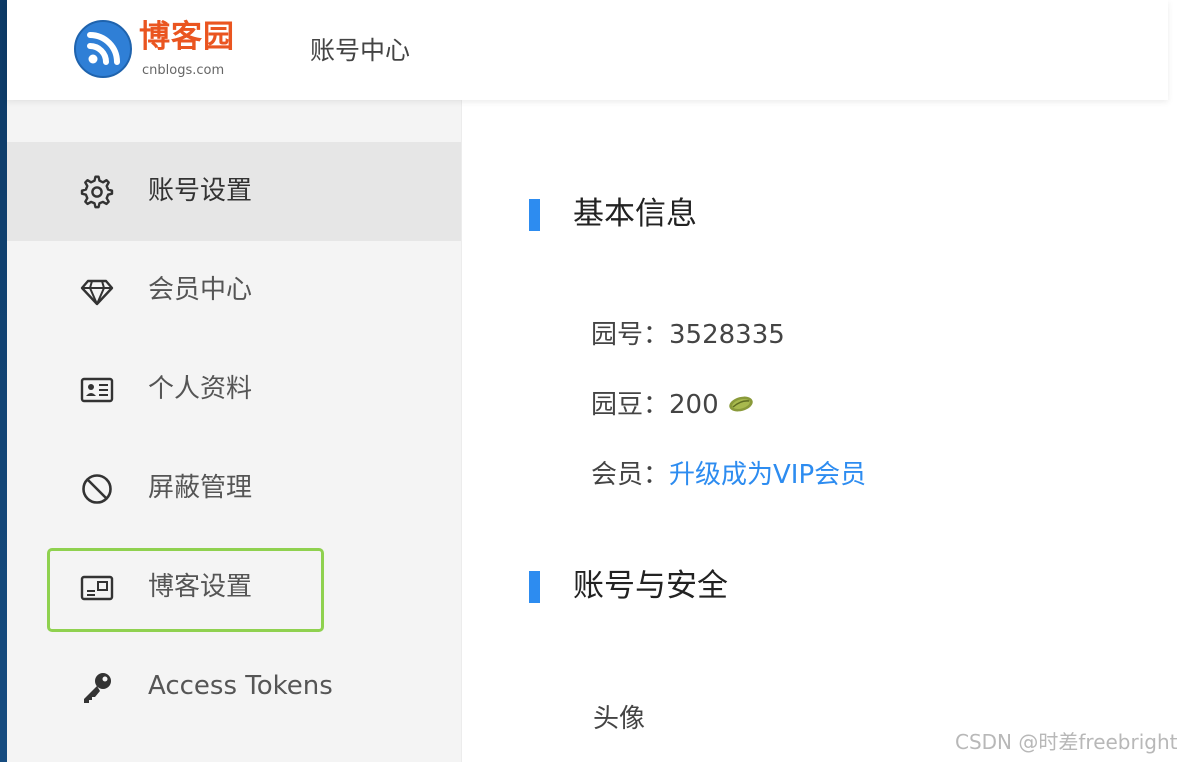 Image resolution: width=1182 pixels, height=762 pixels. What do you see at coordinates (630, 335) in the screenshot?
I see `garden-id-label: 园号：` at bounding box center [630, 335].